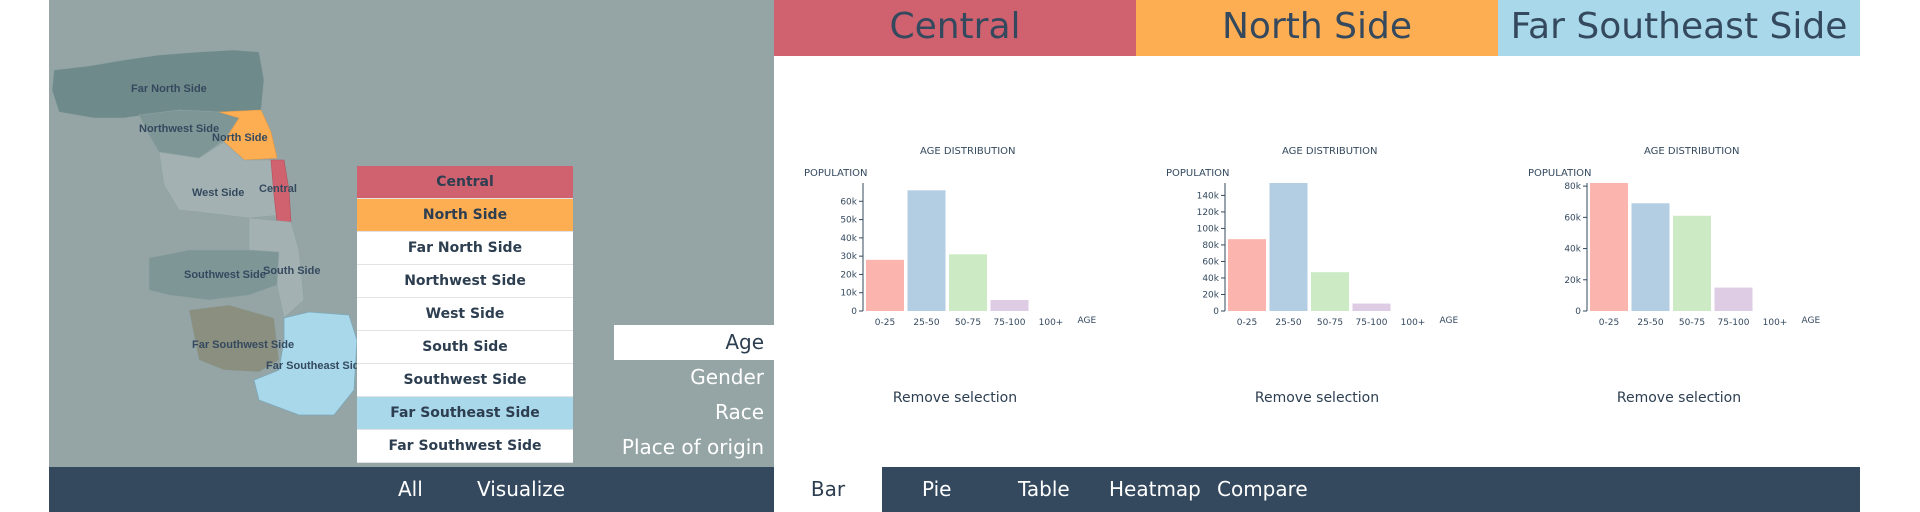  What do you see at coordinates (955, 398) in the screenshot?
I see `remove-selection-central: Remove selection` at bounding box center [955, 398].